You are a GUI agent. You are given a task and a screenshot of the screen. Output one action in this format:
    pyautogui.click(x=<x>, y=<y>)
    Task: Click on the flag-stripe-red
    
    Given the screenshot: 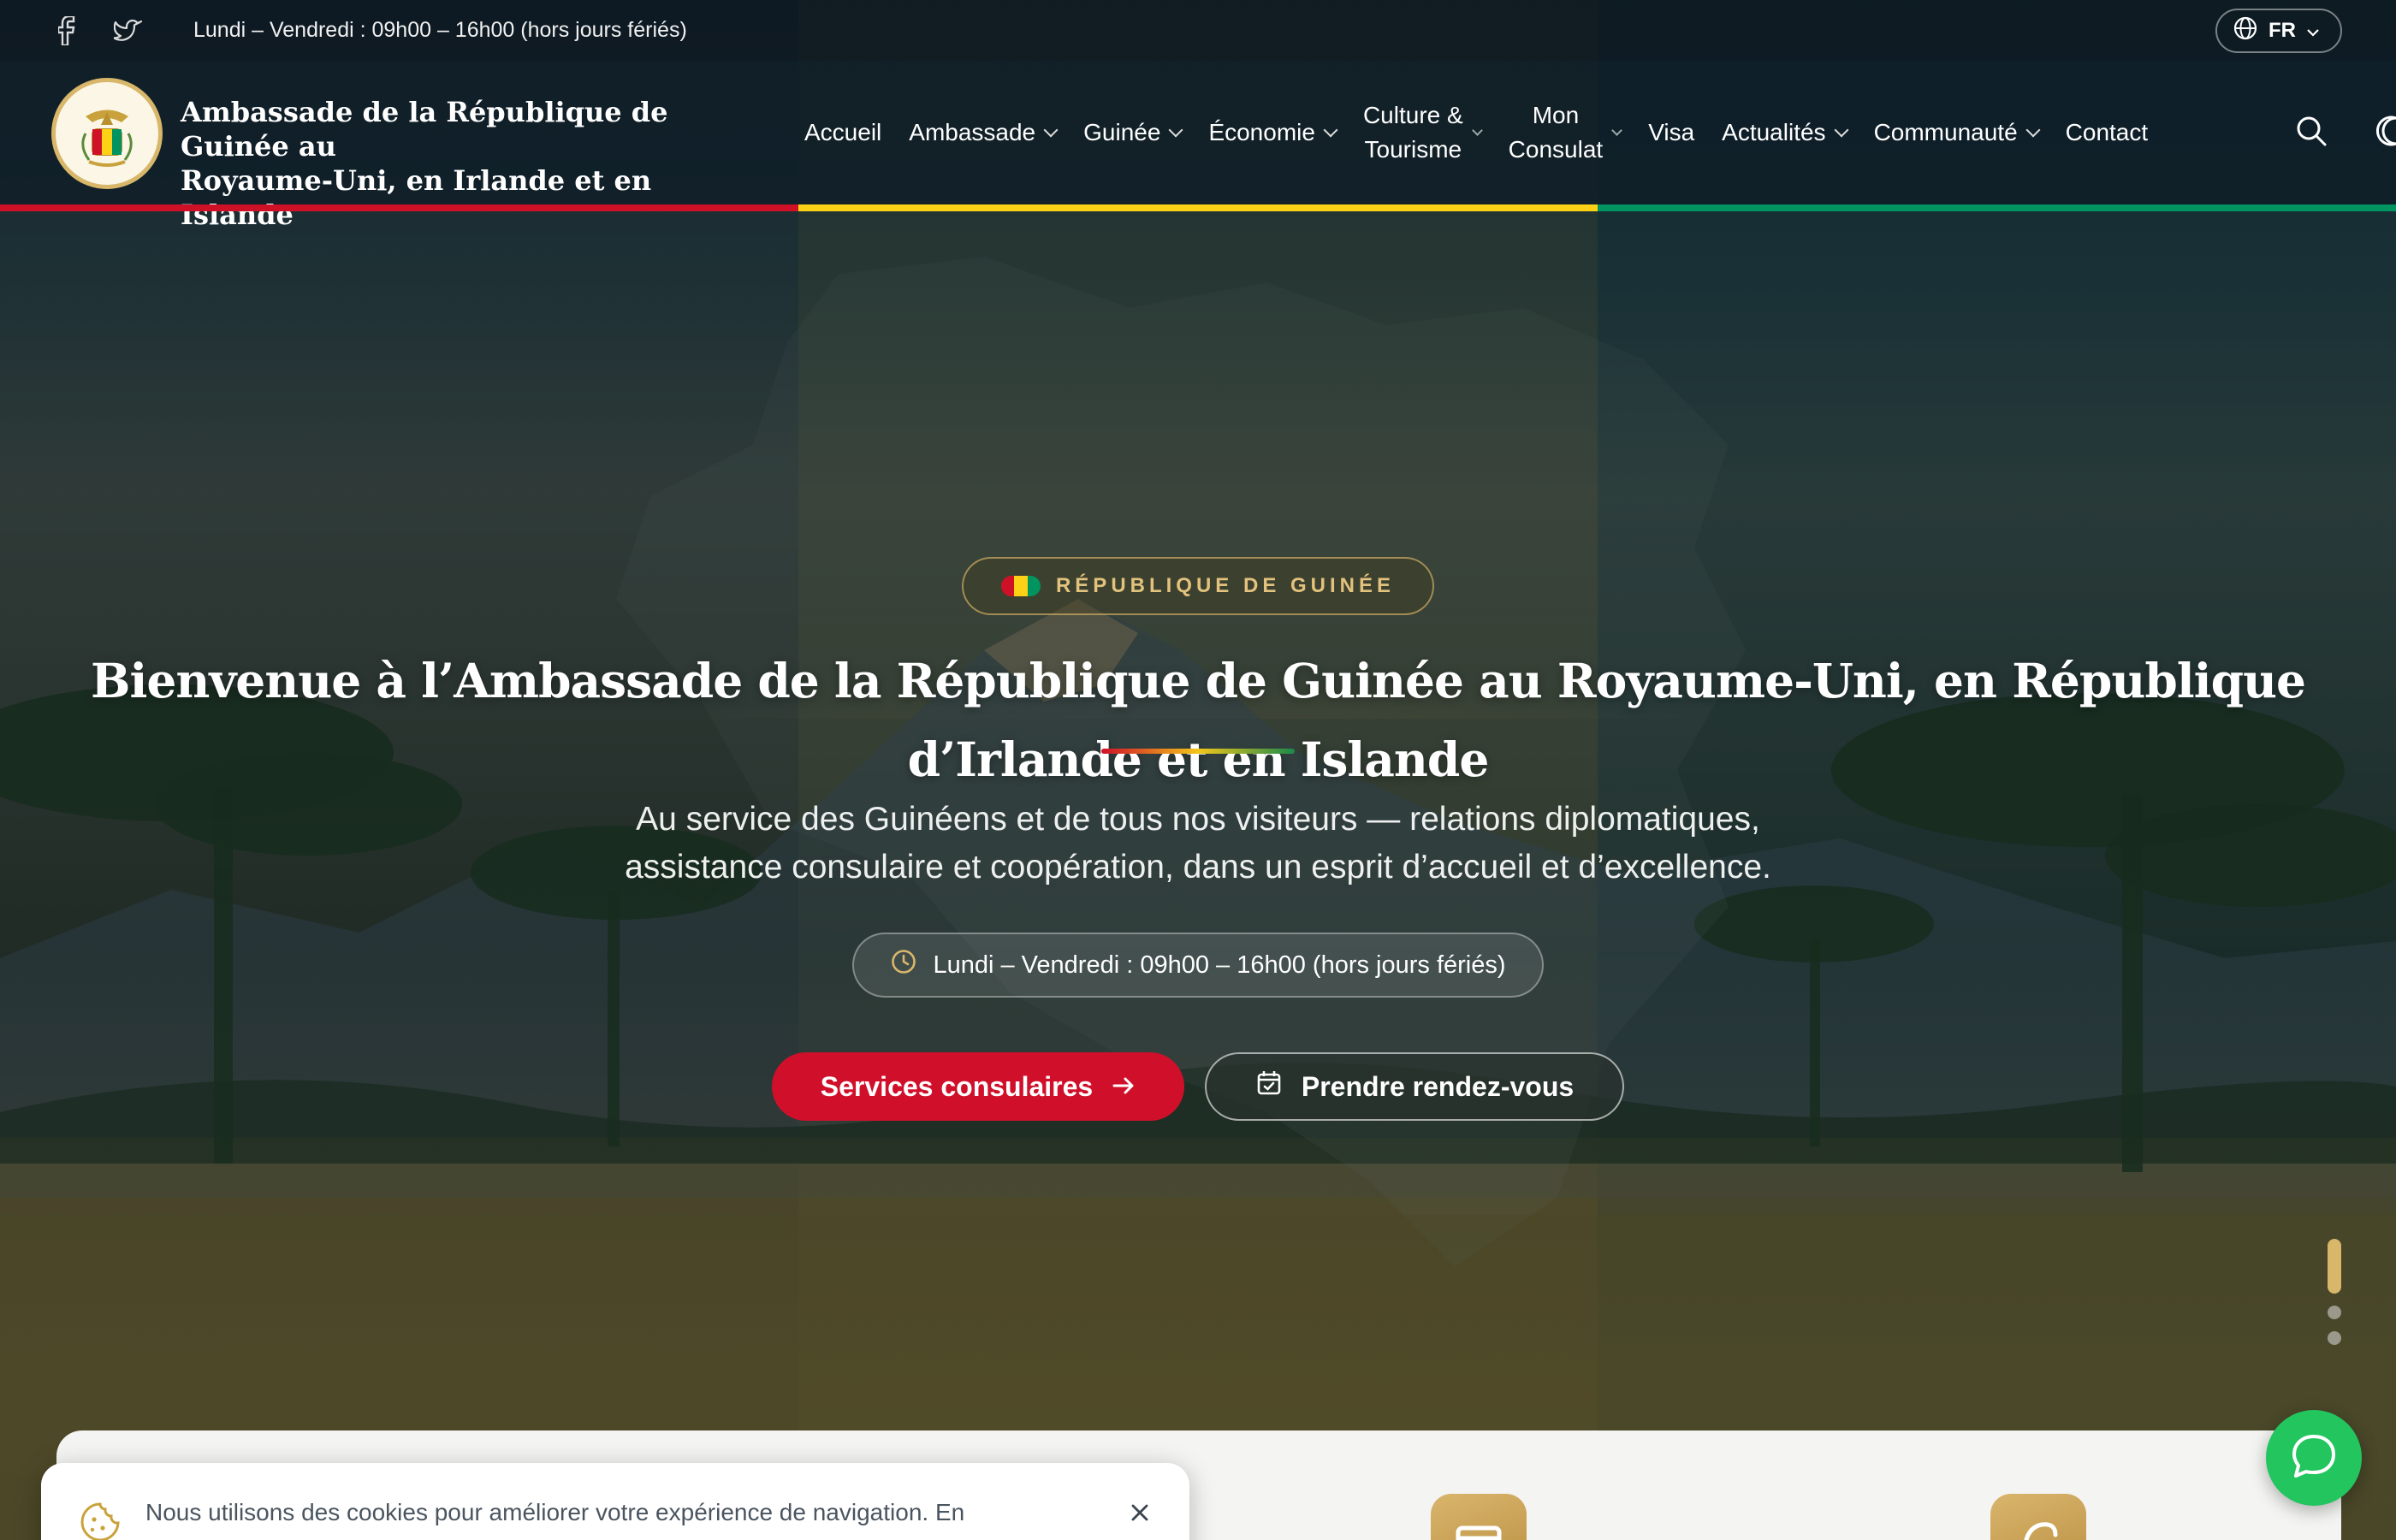 What is the action you would take?
    pyautogui.click(x=399, y=207)
    